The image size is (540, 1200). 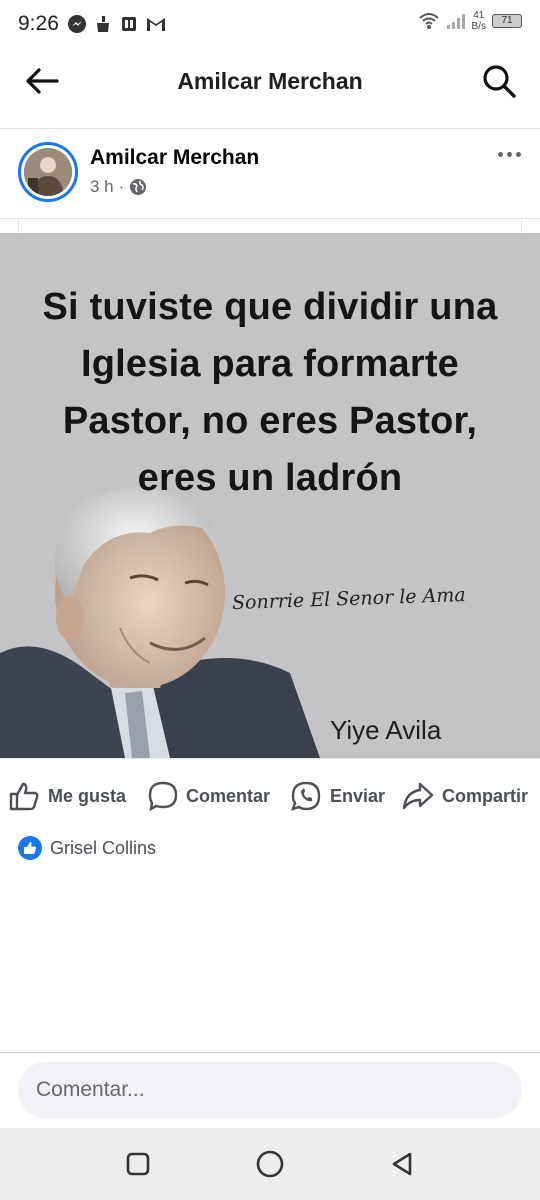 What do you see at coordinates (386, 730) in the screenshot?
I see `image-caption: Yiye Avila` at bounding box center [386, 730].